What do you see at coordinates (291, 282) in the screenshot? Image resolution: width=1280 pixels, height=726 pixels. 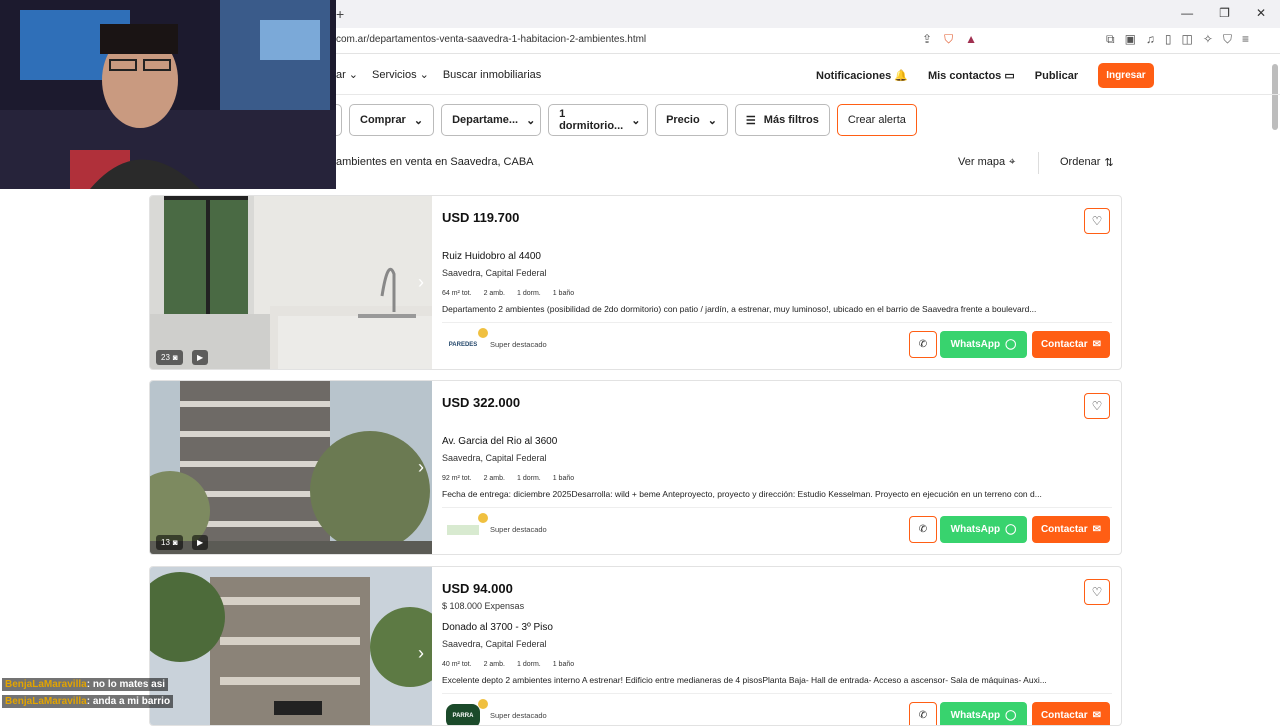 I see `listing-photo: › 23 ◙ ▶` at bounding box center [291, 282].